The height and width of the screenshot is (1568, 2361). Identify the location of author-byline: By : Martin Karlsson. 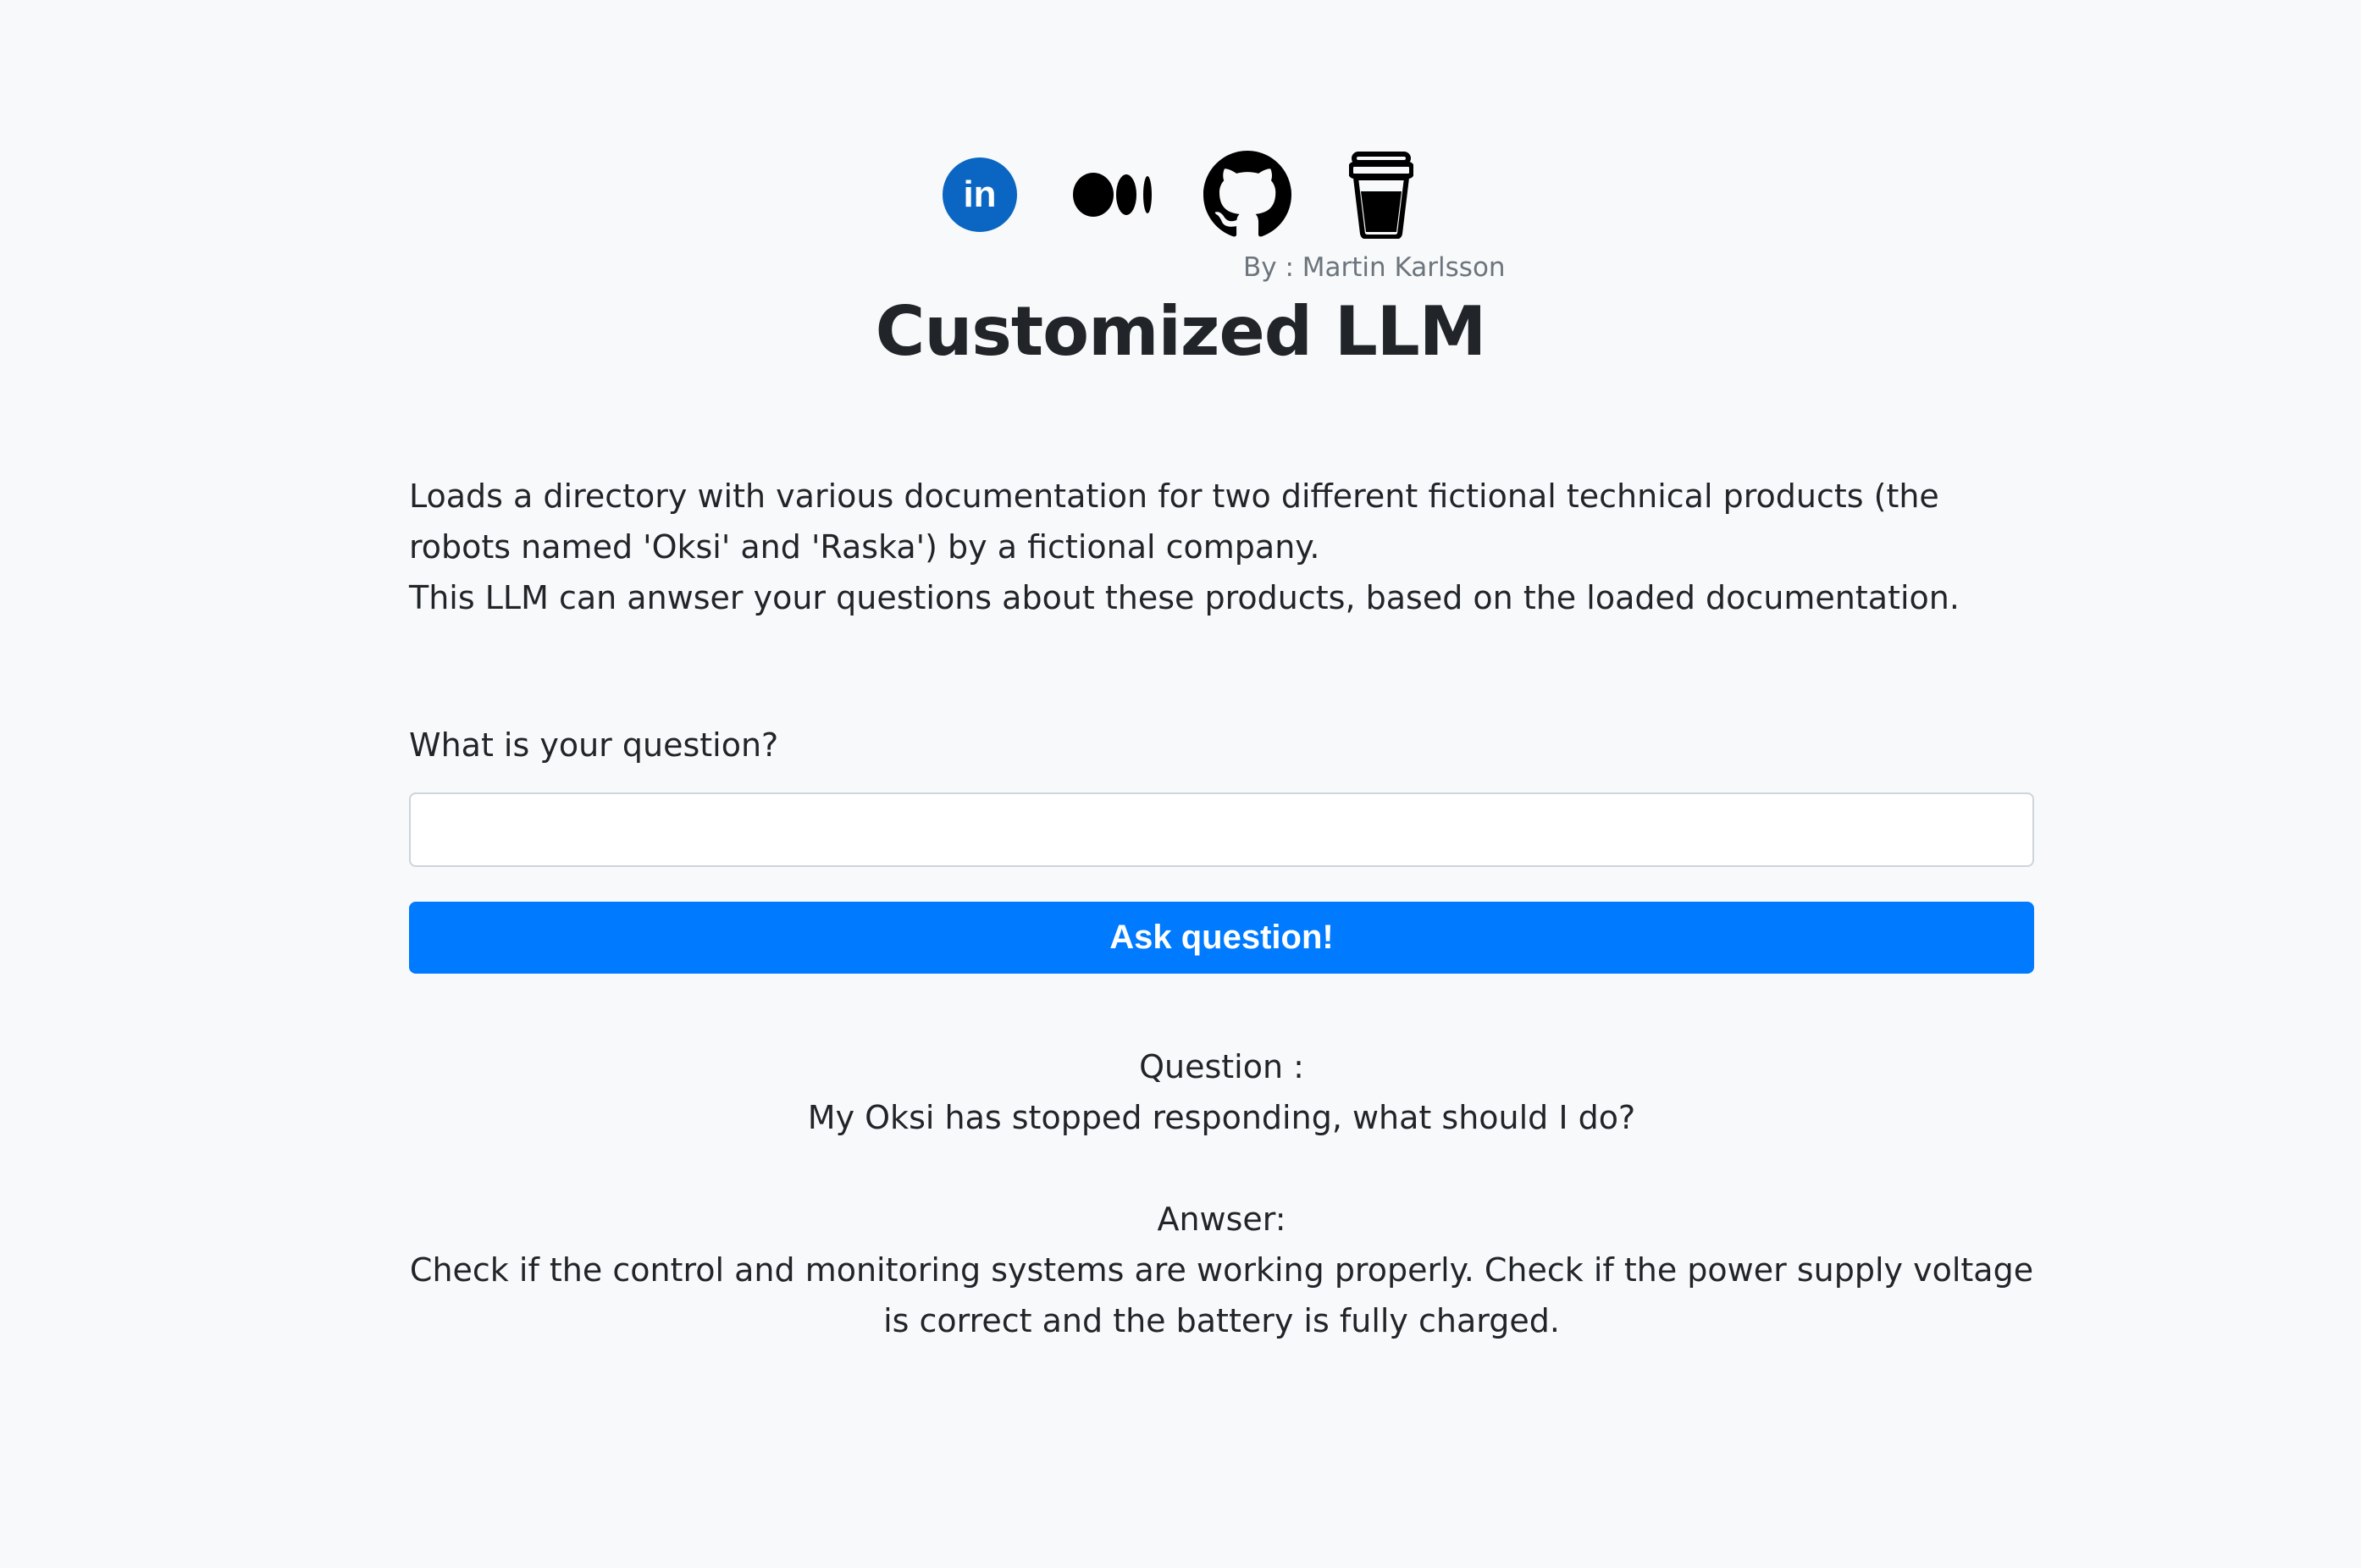
(1374, 267).